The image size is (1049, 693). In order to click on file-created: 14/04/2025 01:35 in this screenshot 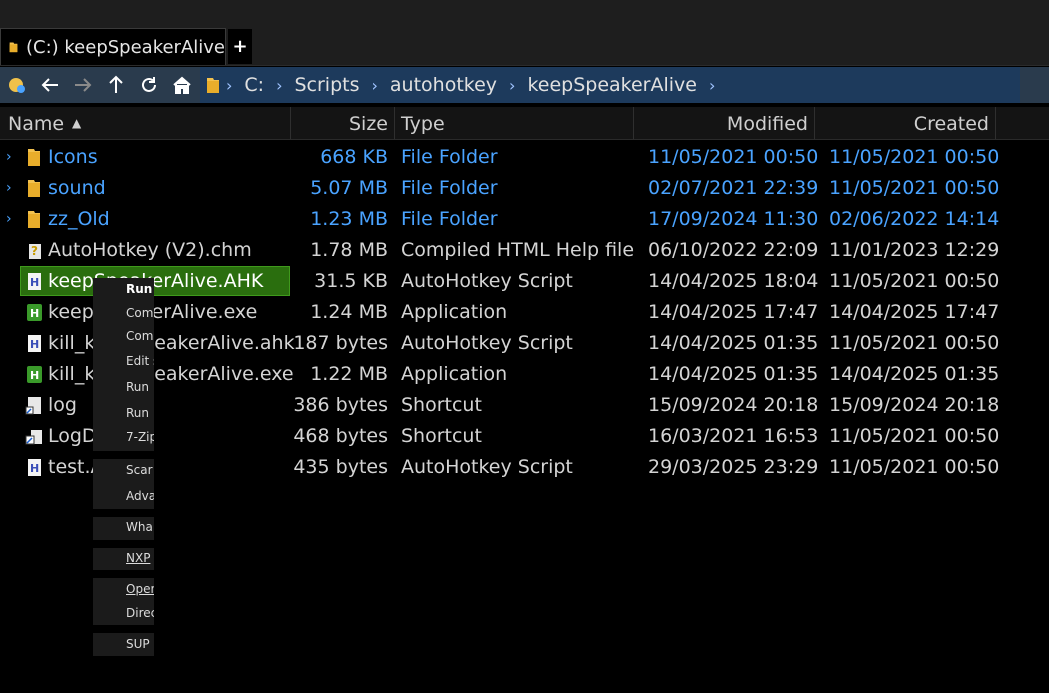, I will do `click(914, 374)`.